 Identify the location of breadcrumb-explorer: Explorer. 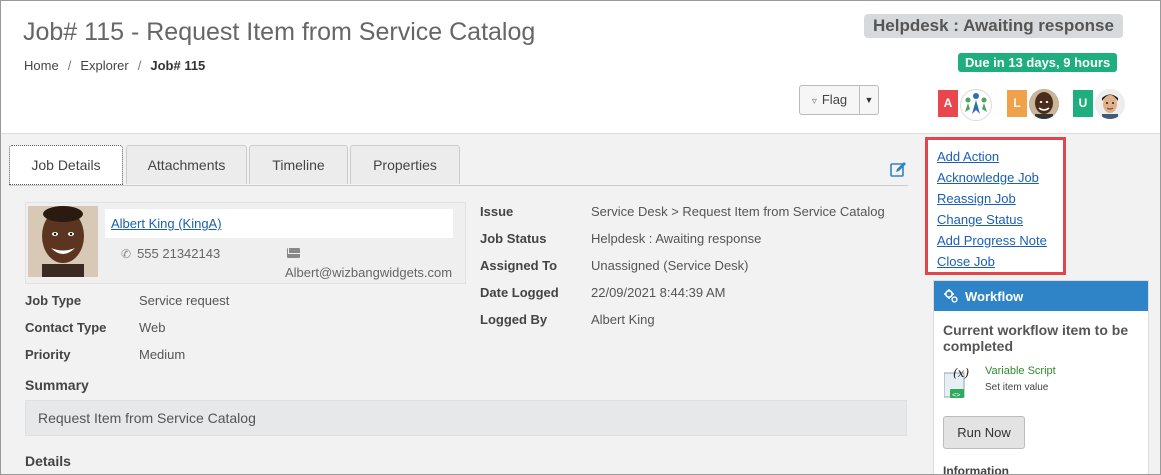
(104, 65).